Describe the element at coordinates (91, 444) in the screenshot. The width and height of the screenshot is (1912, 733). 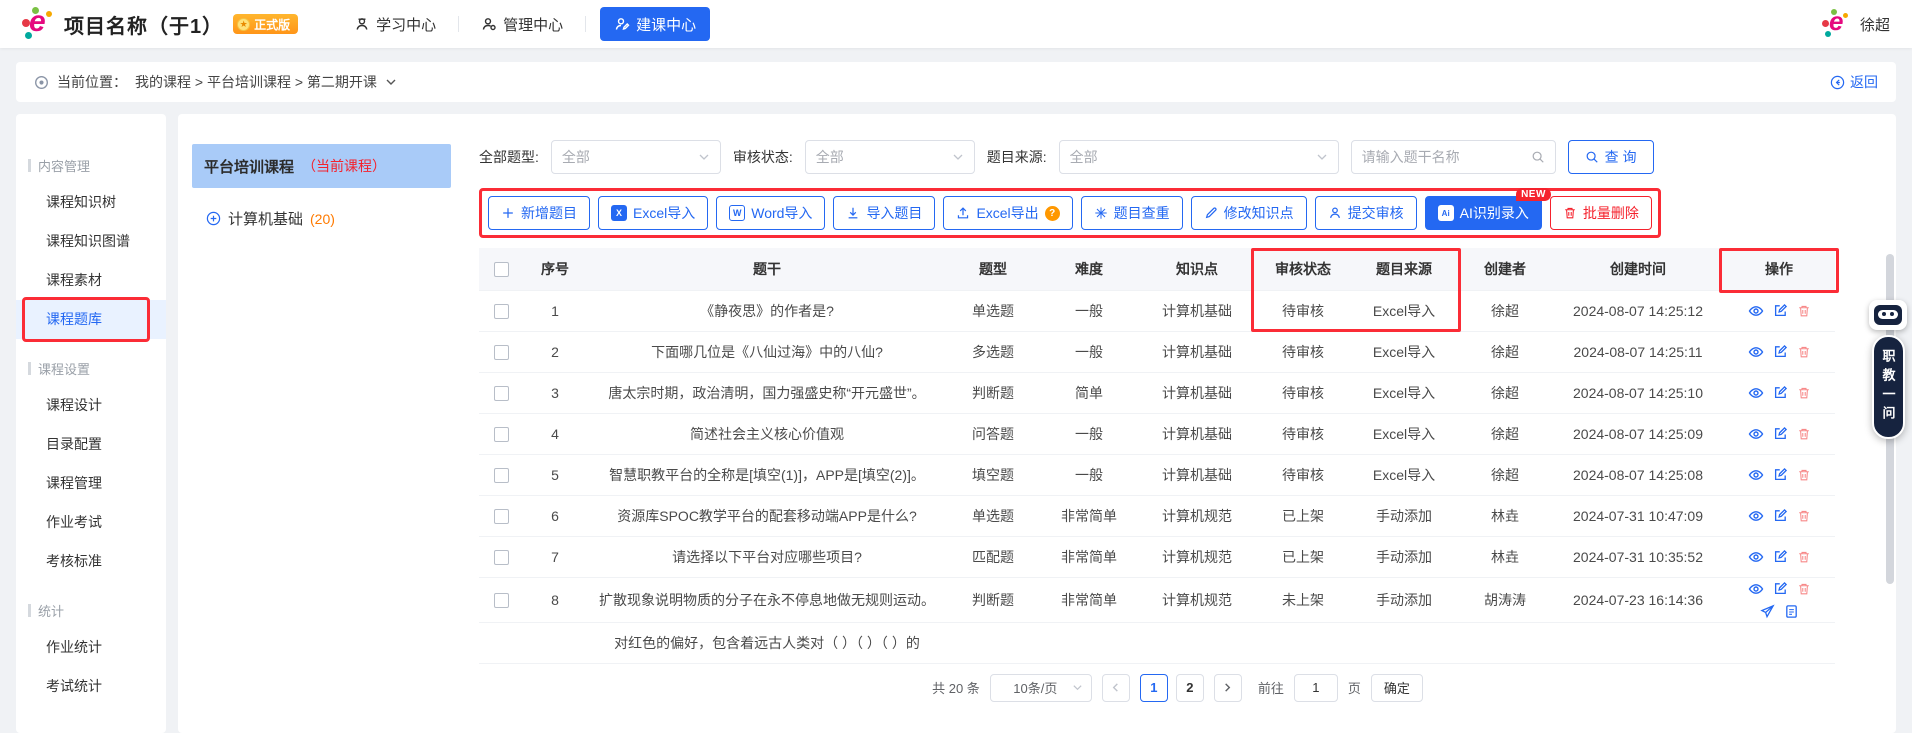
I see `sidebar-item-目录配置: 目录配置` at that location.